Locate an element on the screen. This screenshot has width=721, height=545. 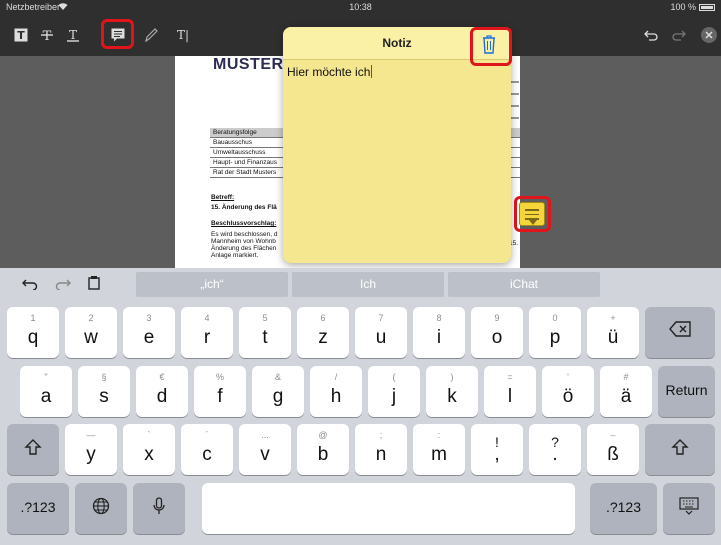
redo-icon is located at coordinates (679, 35).